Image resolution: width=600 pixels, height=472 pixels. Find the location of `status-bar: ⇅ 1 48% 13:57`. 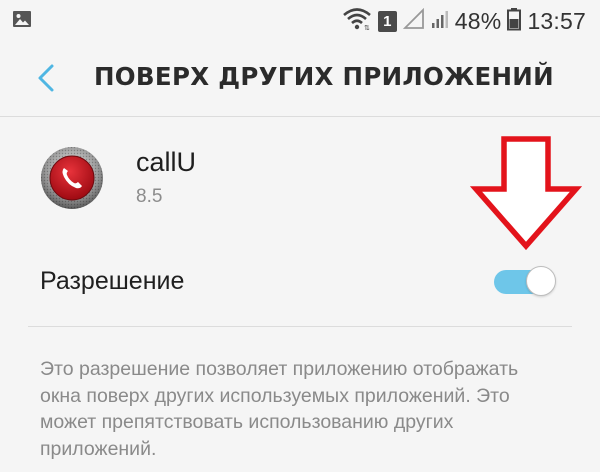

status-bar: ⇅ 1 48% 13:57 is located at coordinates (300, 21).